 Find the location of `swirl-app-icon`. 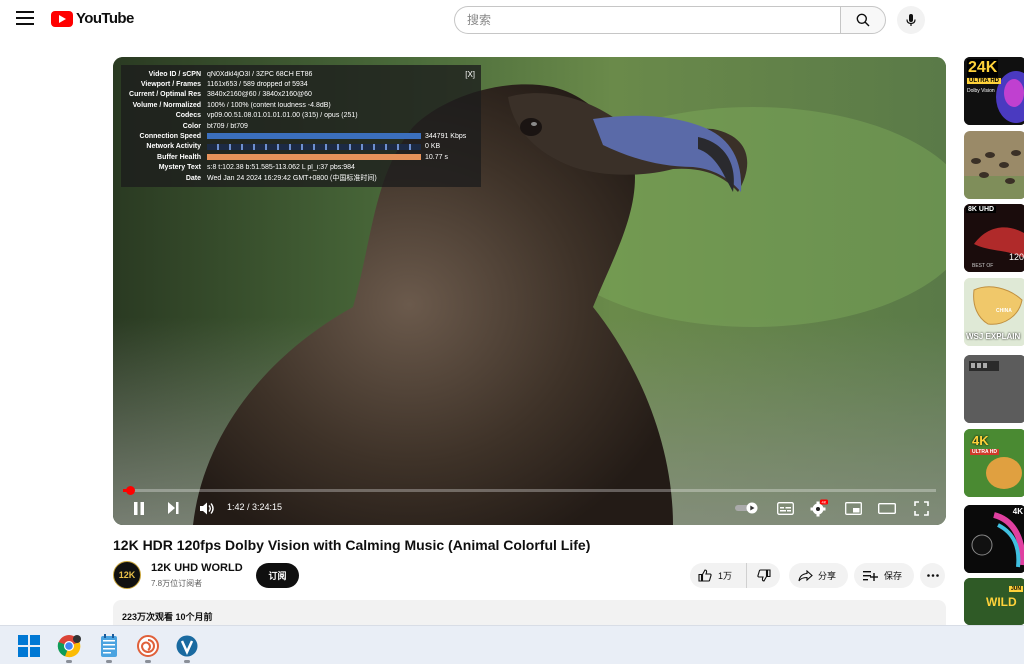

swirl-app-icon is located at coordinates (148, 646).